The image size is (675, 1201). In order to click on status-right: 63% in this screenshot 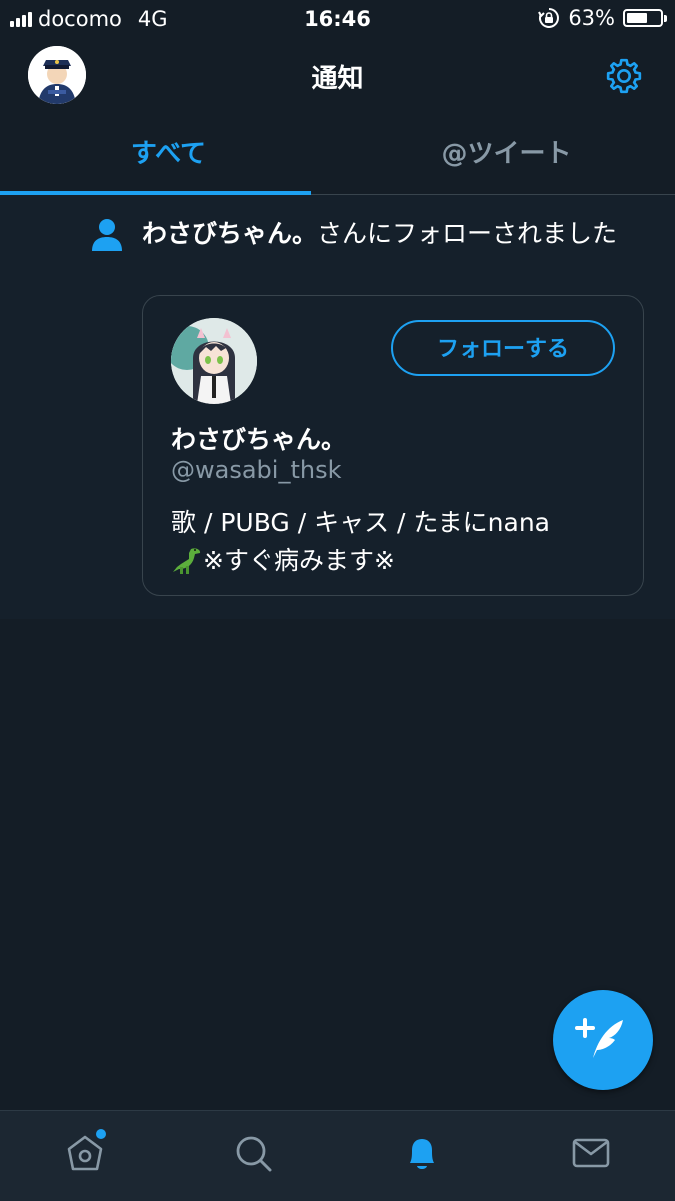, I will do `click(602, 18)`.